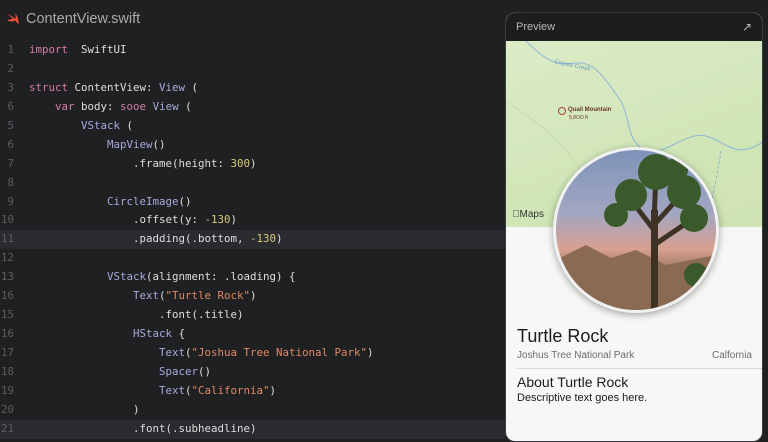  I want to click on code-line: 16 HStack {, so click(252, 334).